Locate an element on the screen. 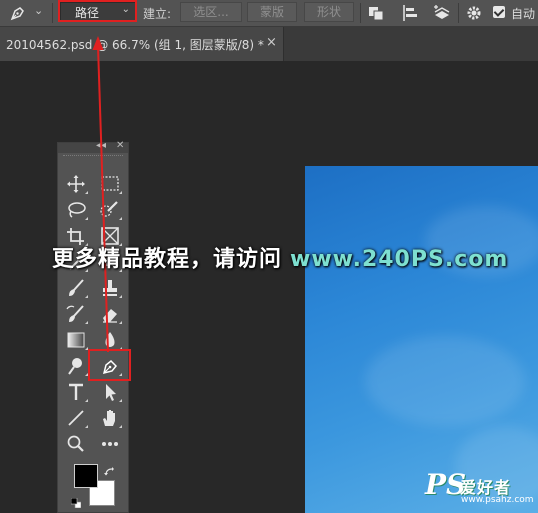  gear-icon is located at coordinates (474, 13).